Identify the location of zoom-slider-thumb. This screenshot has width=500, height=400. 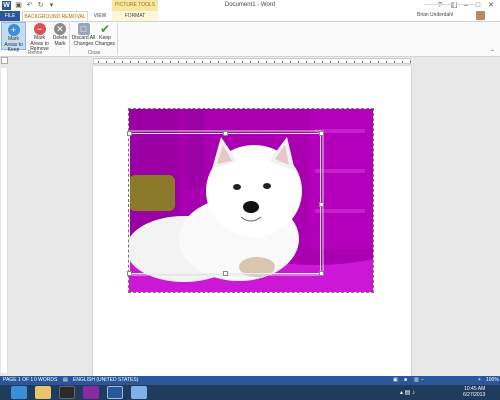
(455, 4).